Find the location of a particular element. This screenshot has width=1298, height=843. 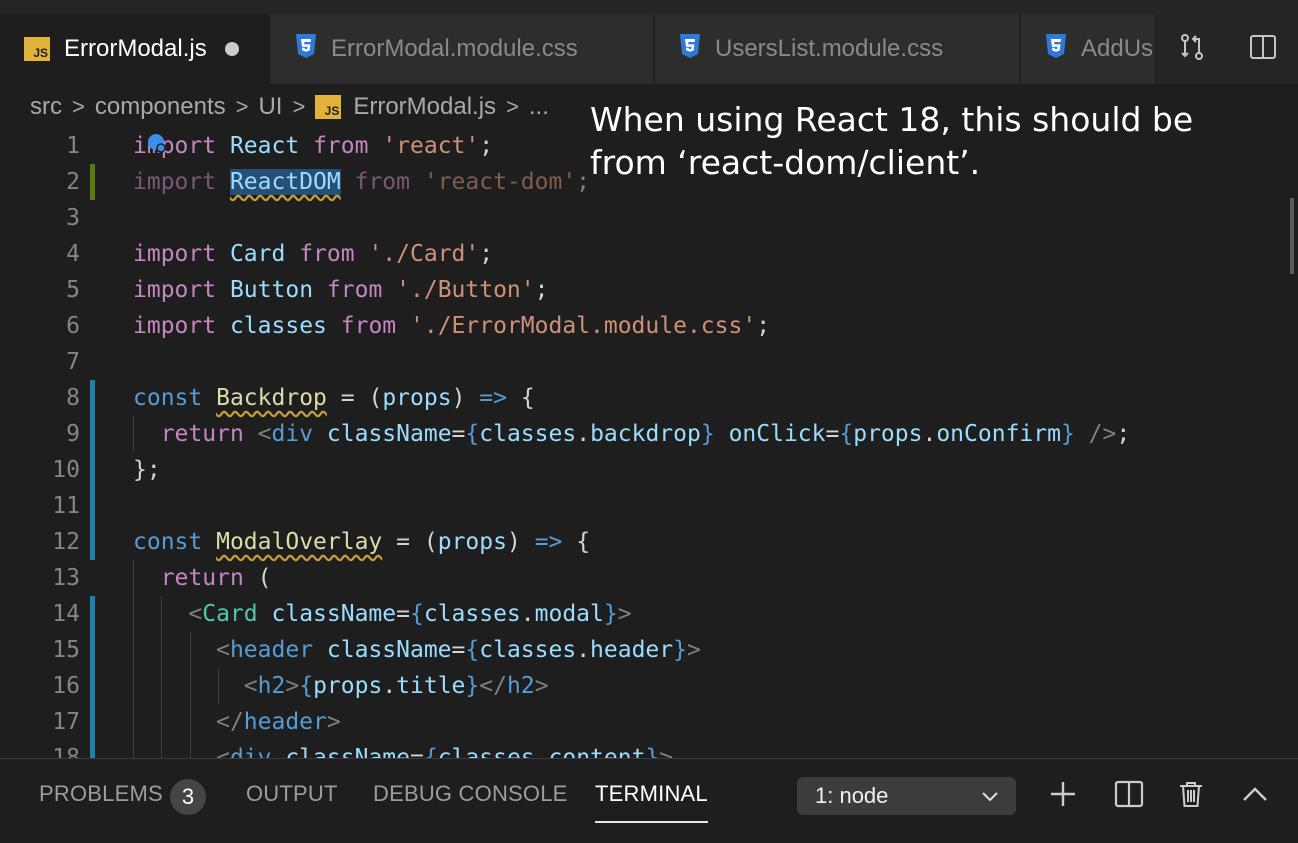

line-number: 12 is located at coordinates (66, 542).